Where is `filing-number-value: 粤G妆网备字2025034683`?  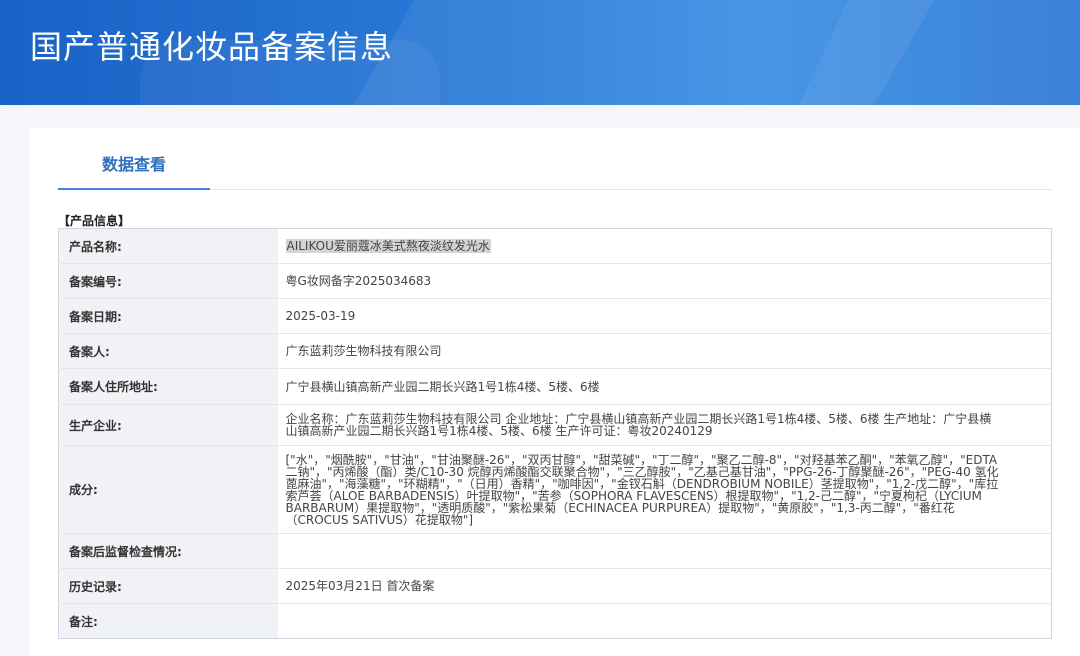
filing-number-value: 粤G妆网备字2025034683 is located at coordinates (664, 281).